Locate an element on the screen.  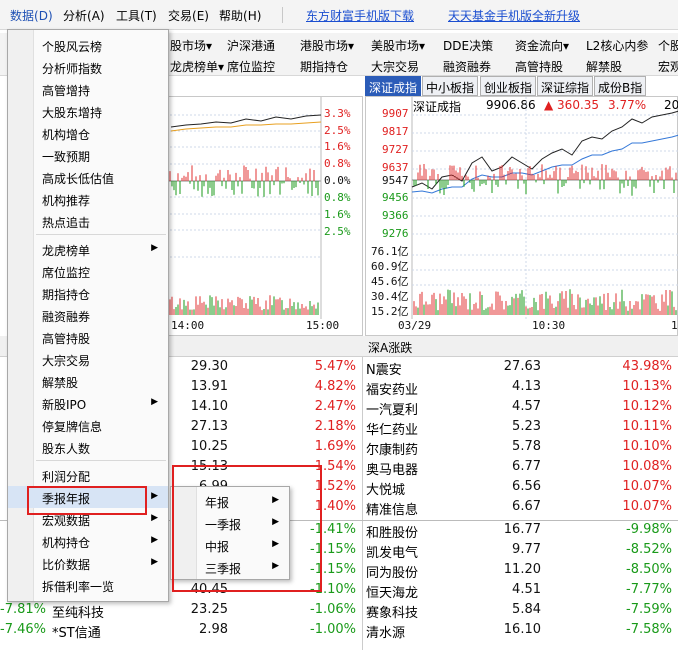
right-price-label: 9727 is located at coordinates (395, 149).